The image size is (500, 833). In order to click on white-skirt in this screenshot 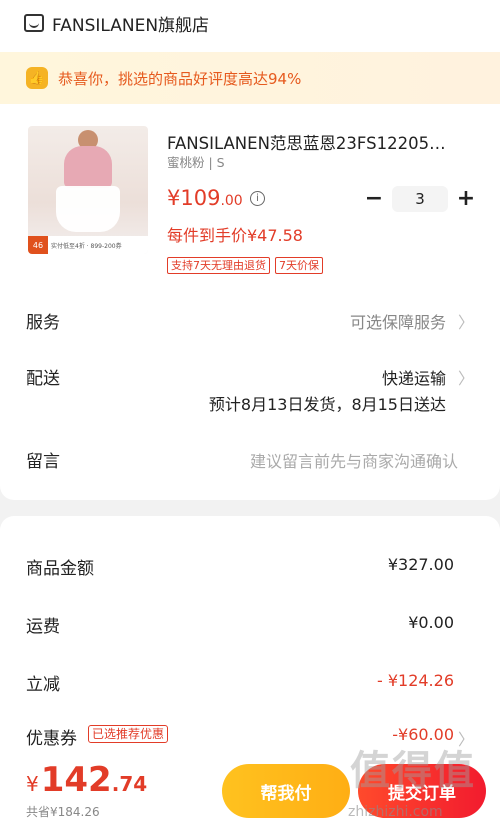, I will do `click(88, 209)`.